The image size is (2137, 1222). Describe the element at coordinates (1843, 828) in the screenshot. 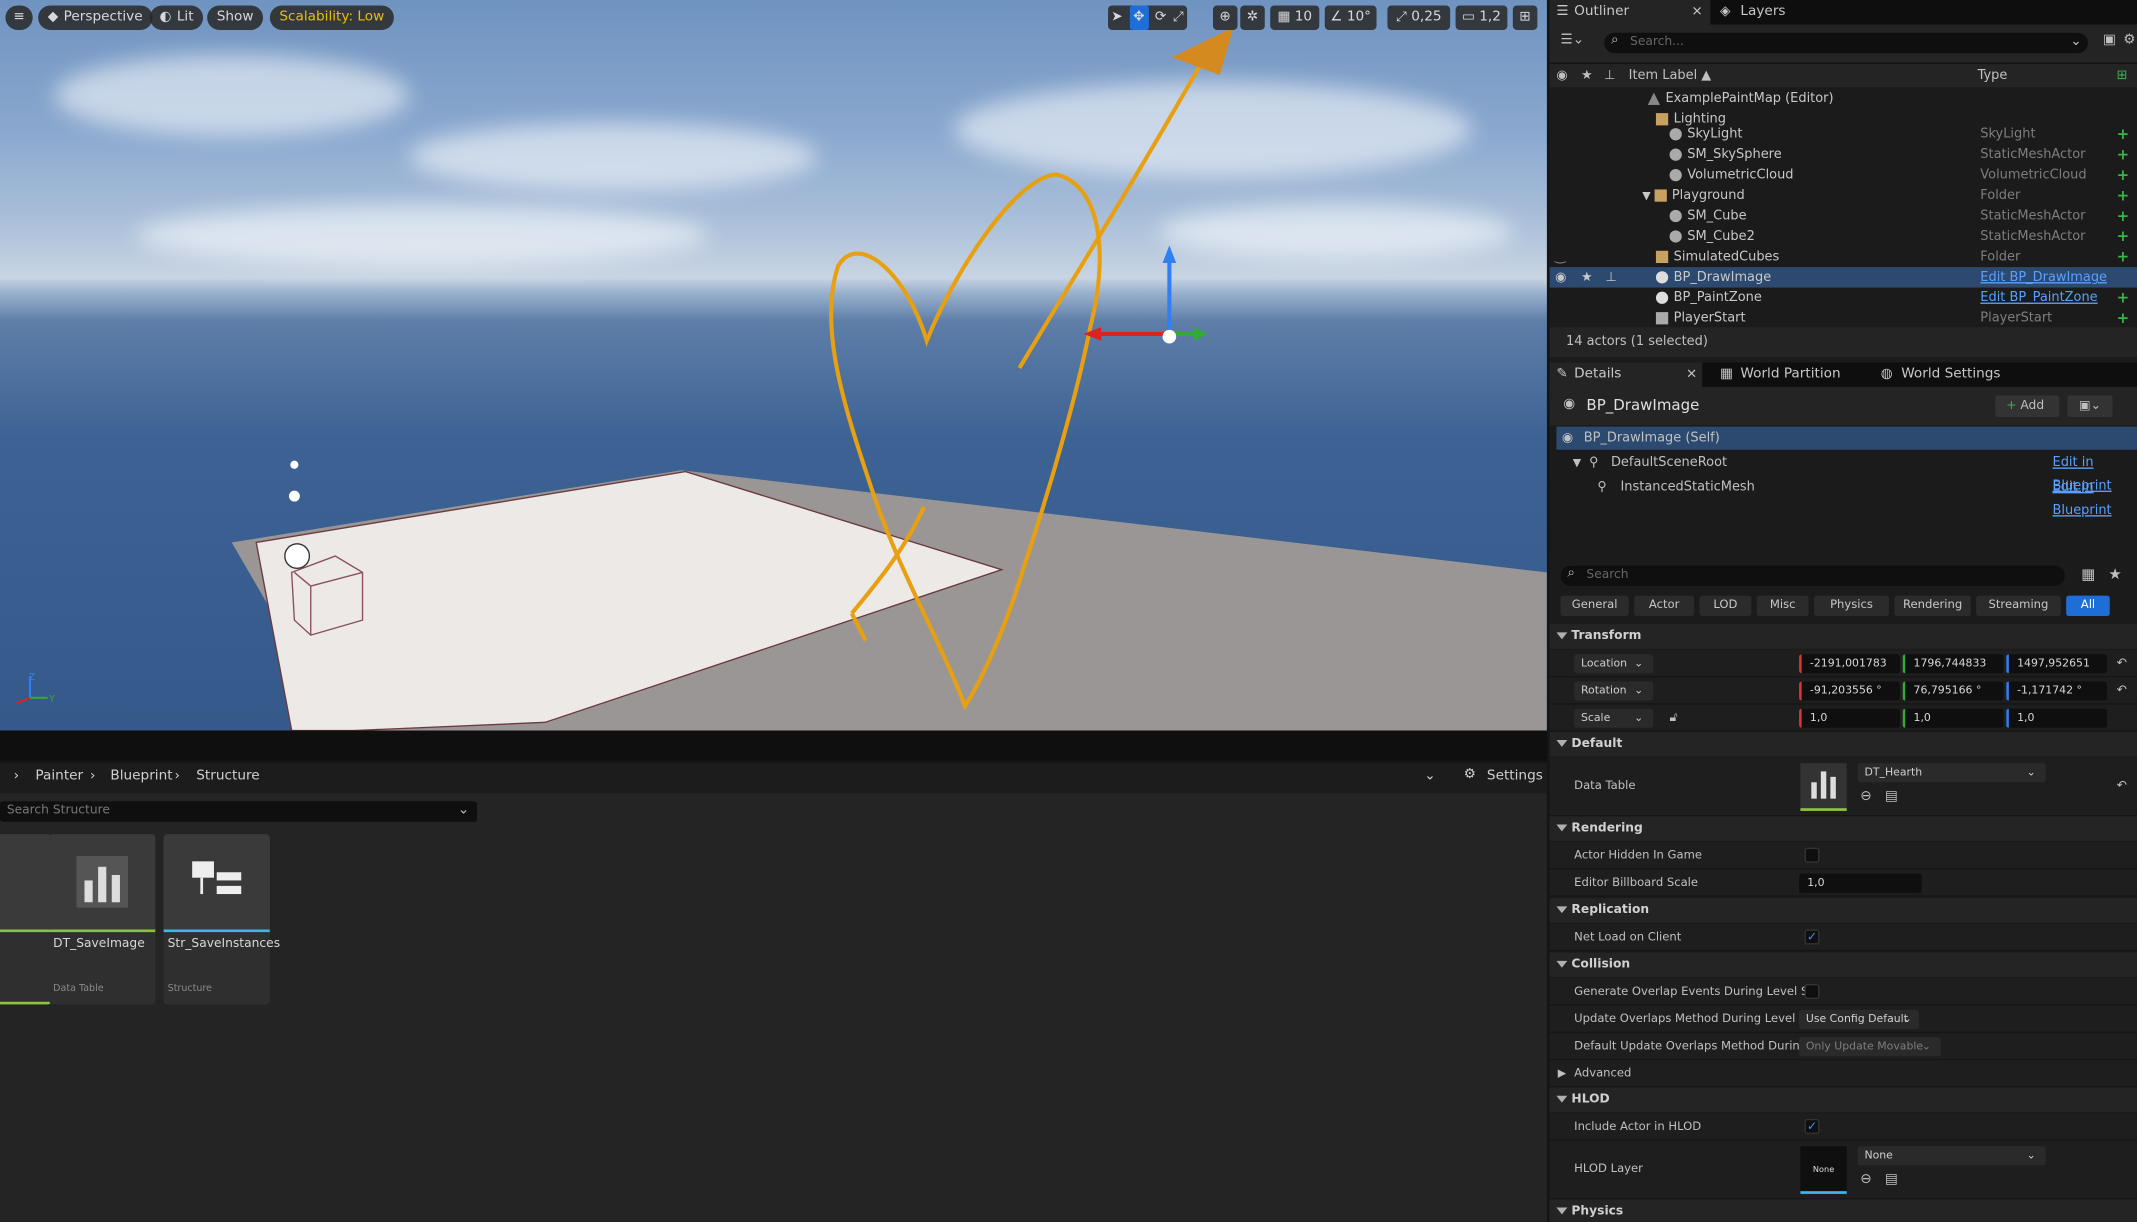

I see `section-rendering: Rendering` at that location.